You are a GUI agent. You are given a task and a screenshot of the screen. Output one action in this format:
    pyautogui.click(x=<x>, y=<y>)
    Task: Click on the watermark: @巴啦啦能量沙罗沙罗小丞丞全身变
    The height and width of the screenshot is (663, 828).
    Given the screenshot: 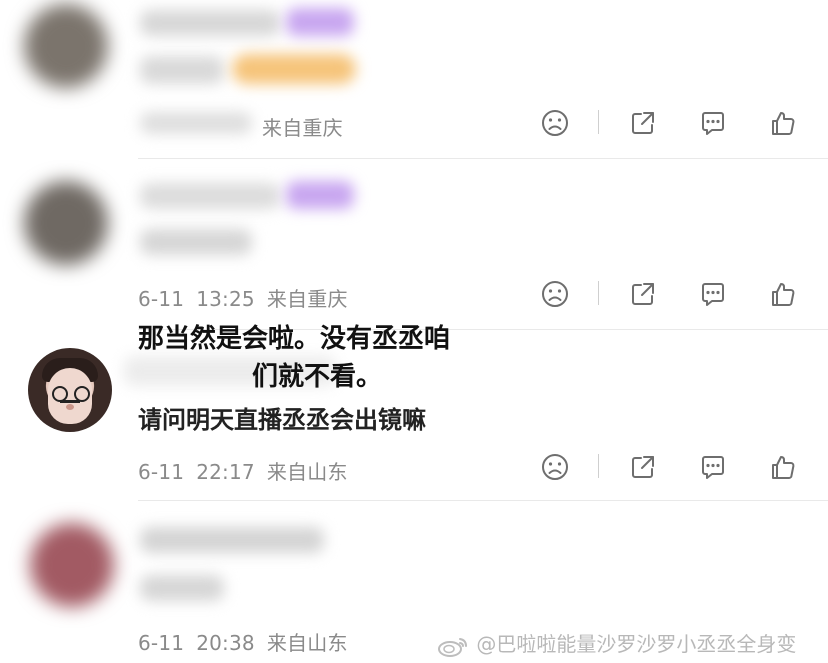 What is the action you would take?
    pyautogui.click(x=616, y=643)
    